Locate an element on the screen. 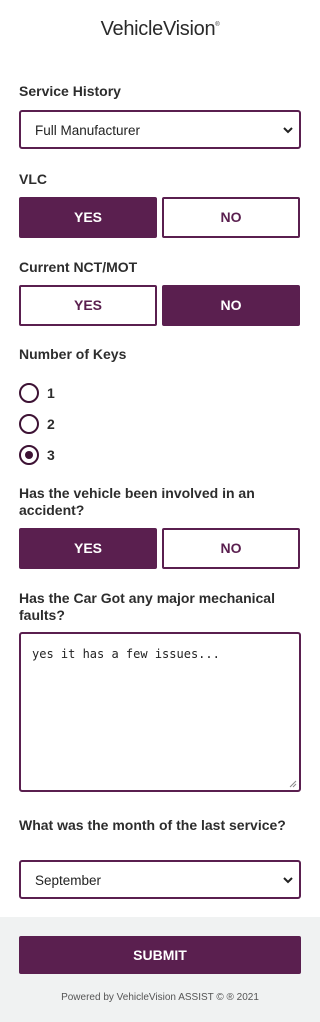  keys-option-label: 1 is located at coordinates (51, 393).